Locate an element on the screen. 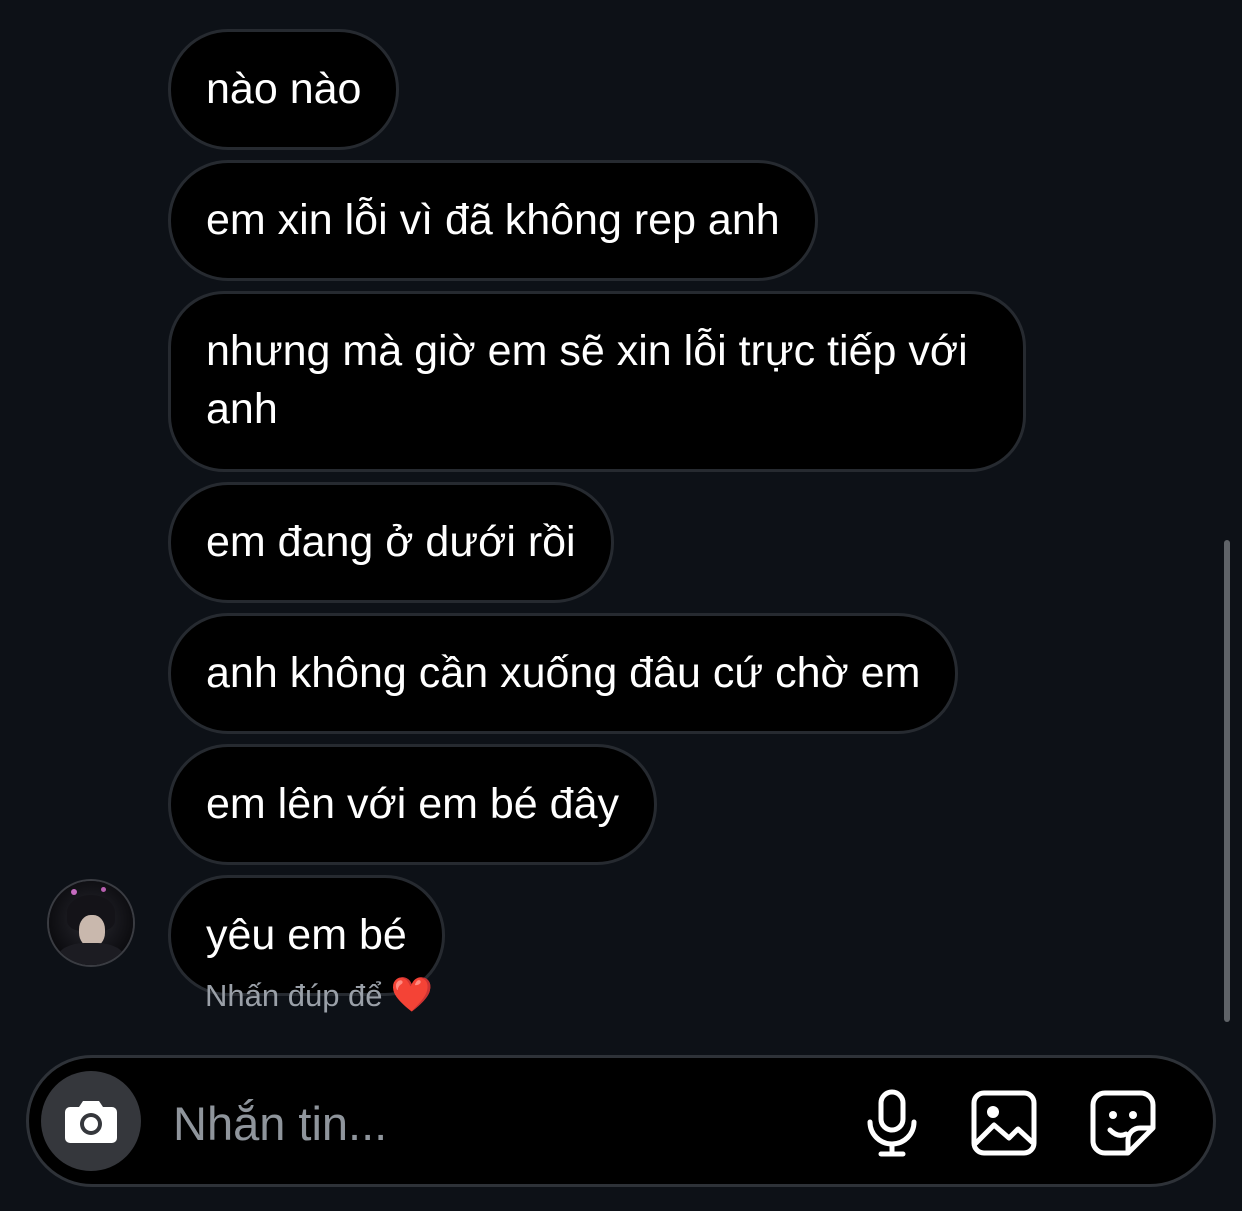 The width and height of the screenshot is (1242, 1211). message-input is located at coordinates (493, 1123).